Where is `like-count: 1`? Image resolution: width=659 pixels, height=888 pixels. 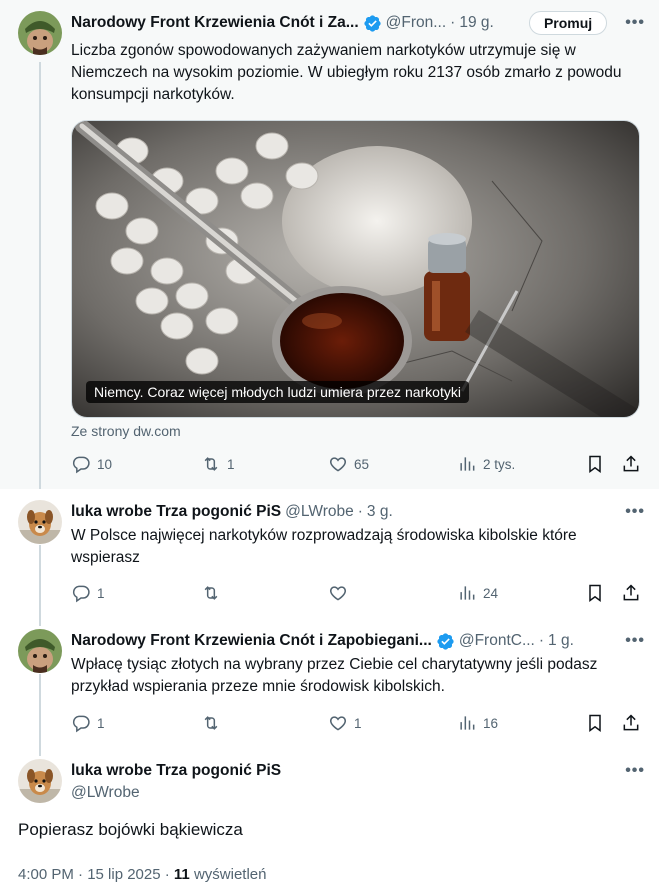 like-count: 1 is located at coordinates (358, 723).